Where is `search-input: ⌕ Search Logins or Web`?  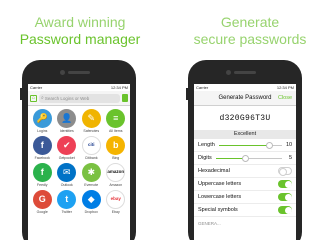 search-input: ⌕ Search Logins or Web is located at coordinates (79, 98).